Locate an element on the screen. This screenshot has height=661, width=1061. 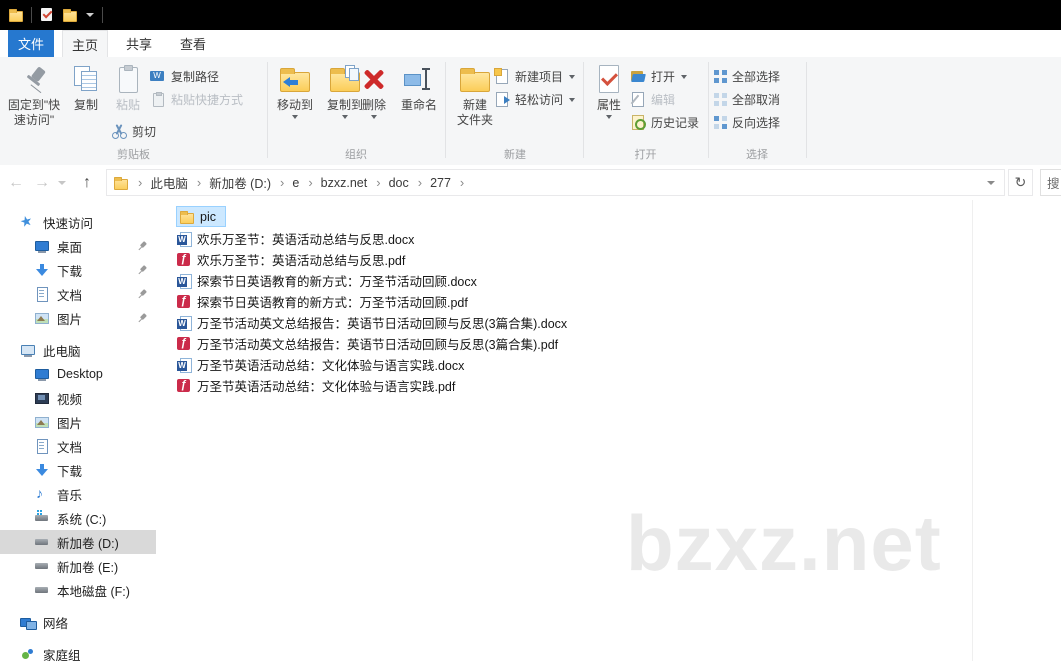
breadcrumb-folder-icon-wrap is located at coordinates (131, 183).